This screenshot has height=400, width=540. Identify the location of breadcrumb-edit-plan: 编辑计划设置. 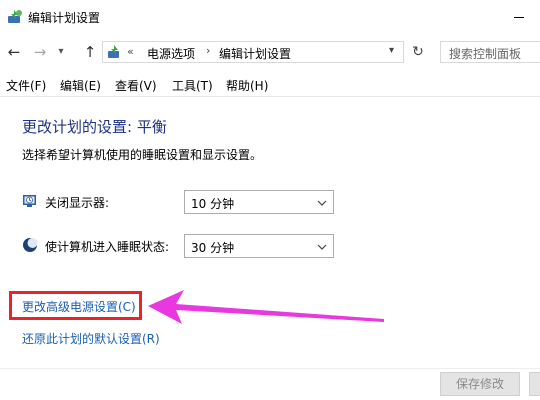
(255, 53).